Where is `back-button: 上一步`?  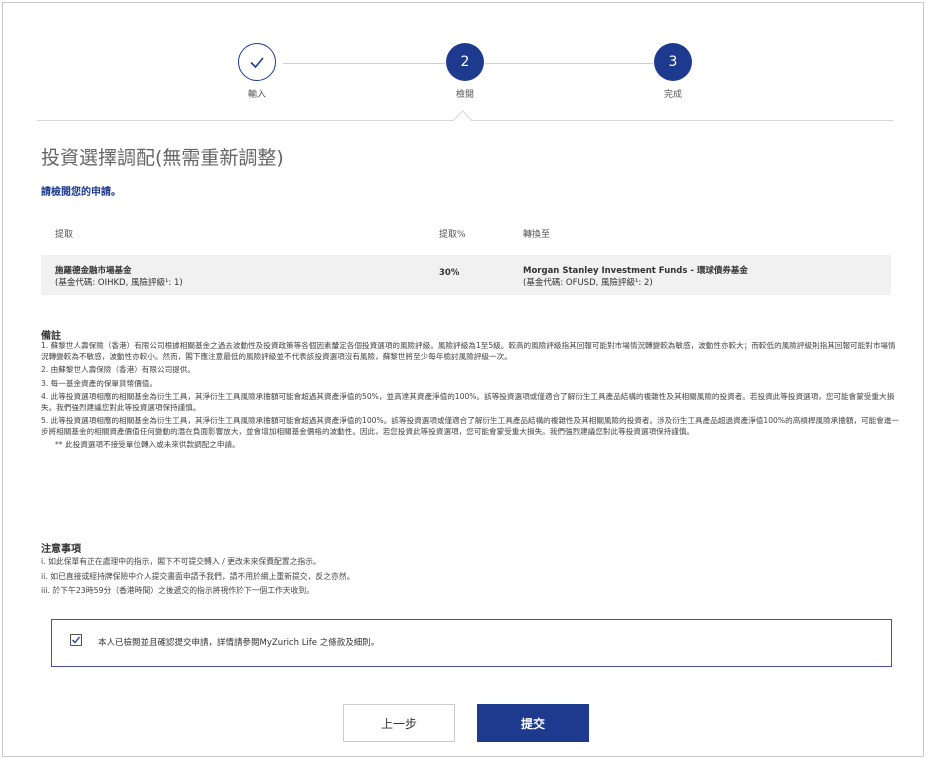 back-button: 上一步 is located at coordinates (399, 723).